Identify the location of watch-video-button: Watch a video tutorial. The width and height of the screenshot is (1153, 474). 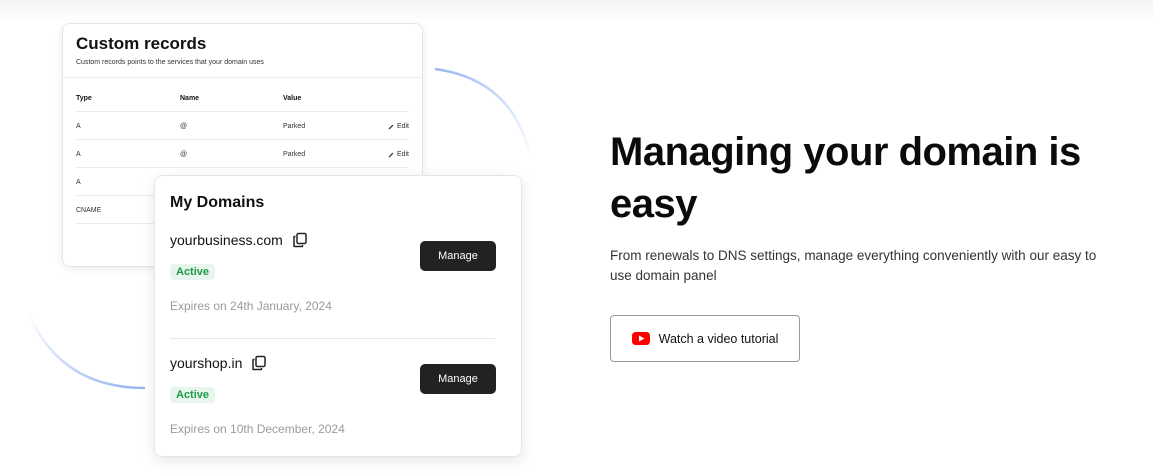
(705, 338).